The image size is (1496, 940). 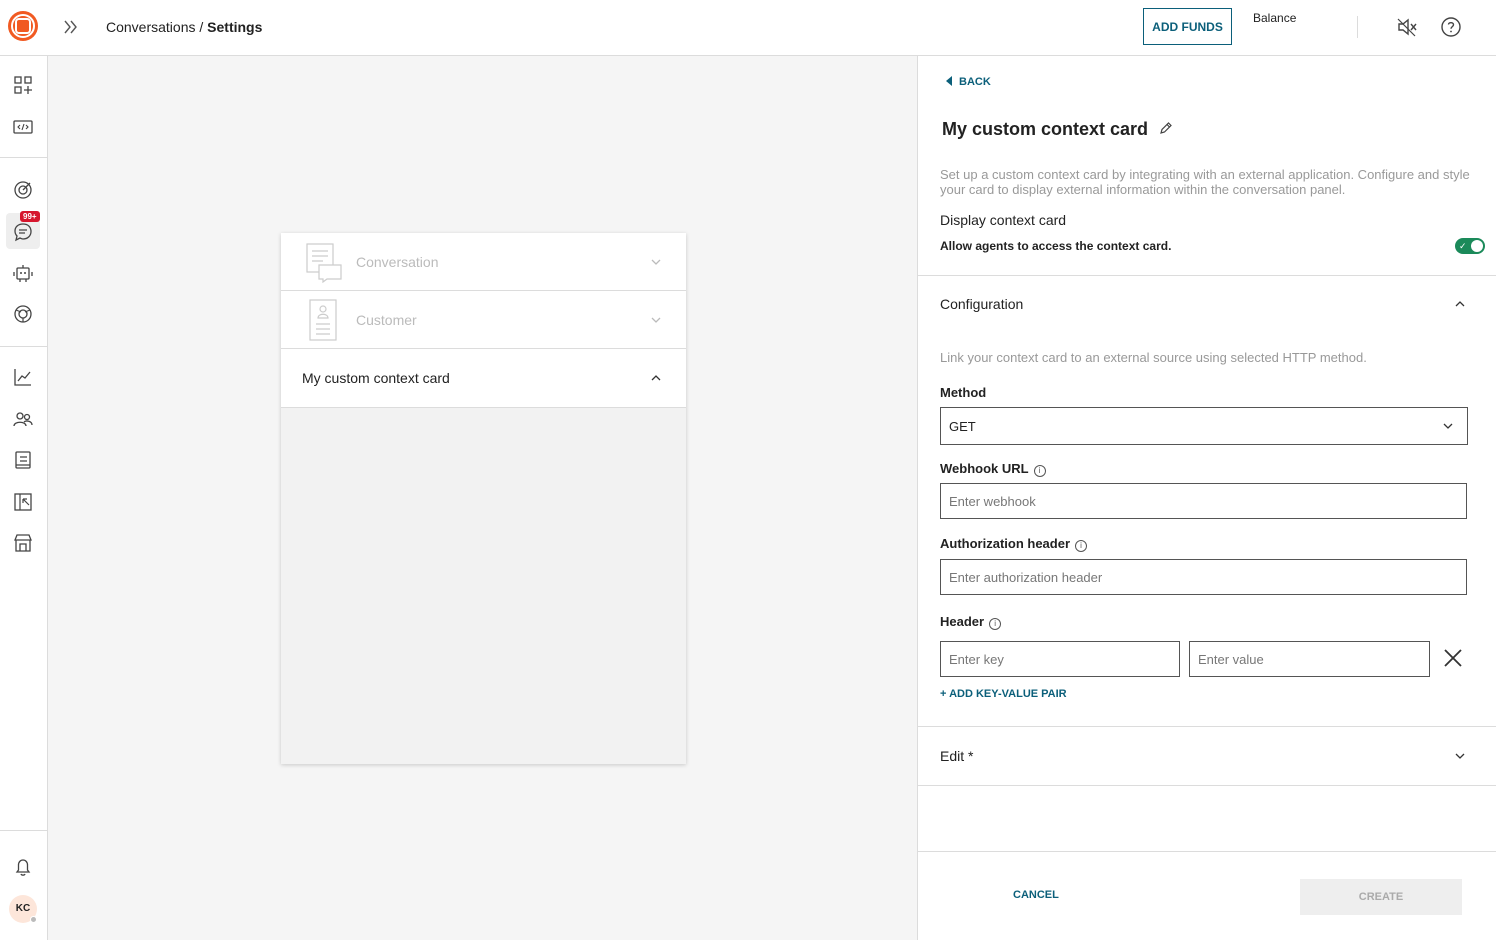 What do you see at coordinates (1056, 246) in the screenshot?
I see `allow-agents-label: Allow agents to access the context card.` at bounding box center [1056, 246].